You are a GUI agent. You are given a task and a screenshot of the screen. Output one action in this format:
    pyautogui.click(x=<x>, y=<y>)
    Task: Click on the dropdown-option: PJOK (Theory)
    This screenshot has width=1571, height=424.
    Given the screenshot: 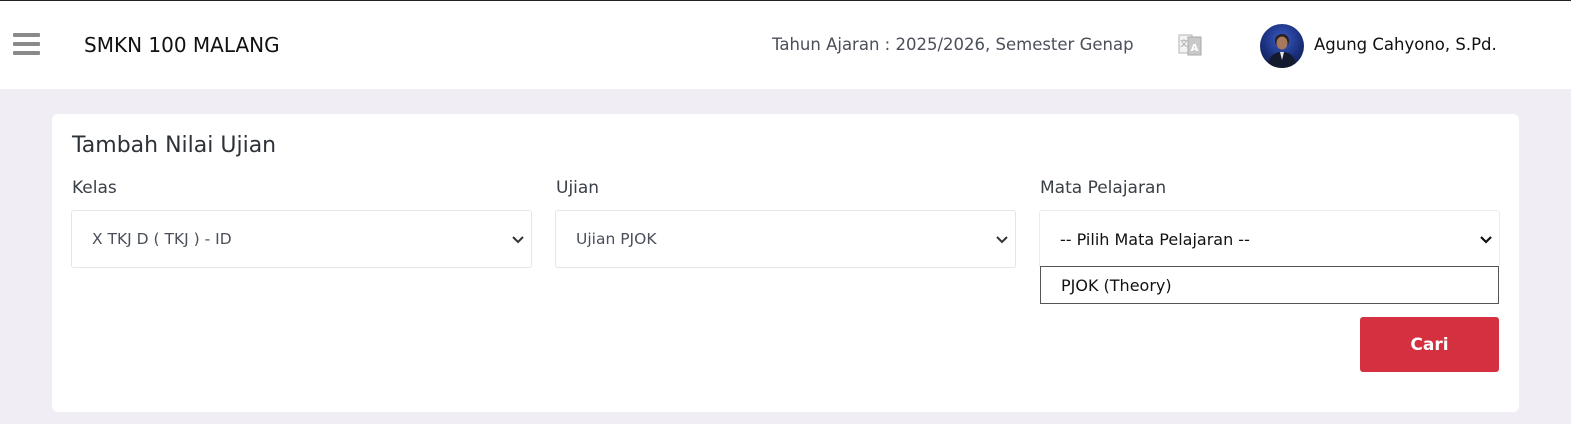 What is the action you would take?
    pyautogui.click(x=1116, y=285)
    